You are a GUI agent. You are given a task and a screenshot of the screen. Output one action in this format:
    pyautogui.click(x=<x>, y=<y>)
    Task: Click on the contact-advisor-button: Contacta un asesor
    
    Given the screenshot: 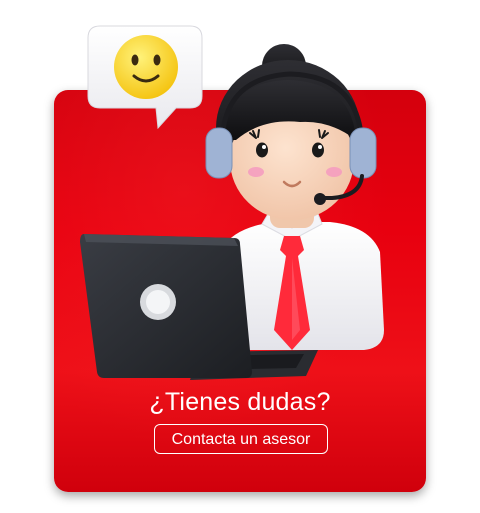 What is the action you would take?
    pyautogui.click(x=241, y=439)
    